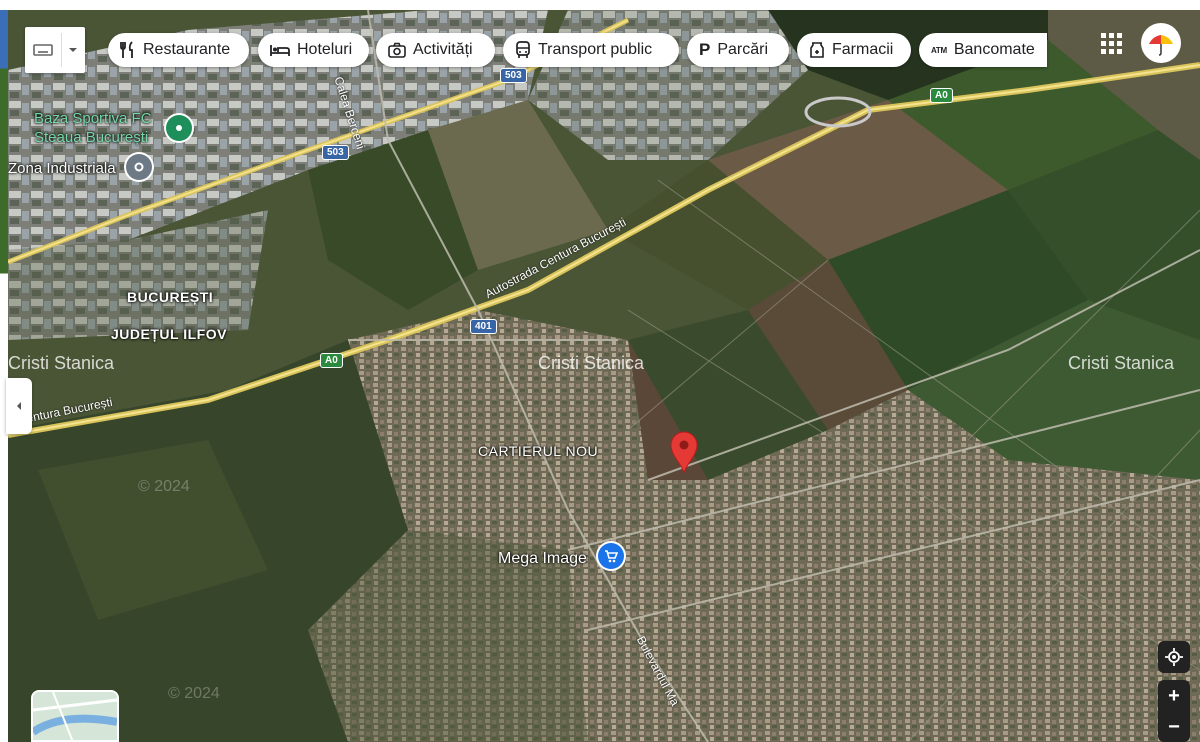 Image resolution: width=1200 pixels, height=742 pixels. I want to click on my-location-button, so click(1174, 657).